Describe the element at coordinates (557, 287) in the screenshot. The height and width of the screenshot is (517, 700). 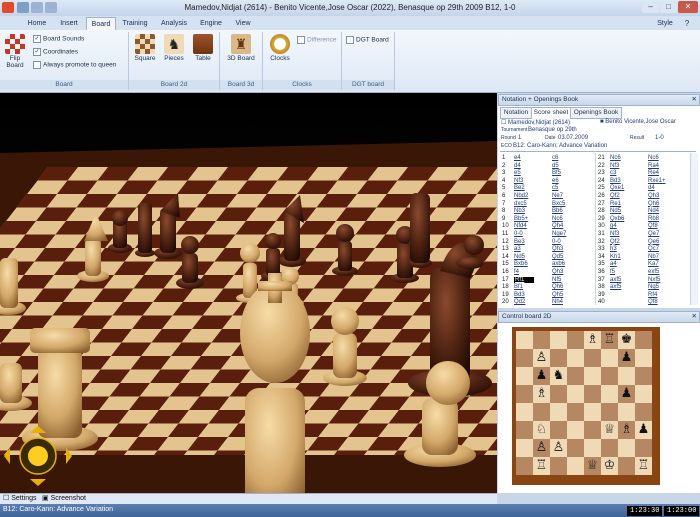
I see `black-move: Qh6` at that location.